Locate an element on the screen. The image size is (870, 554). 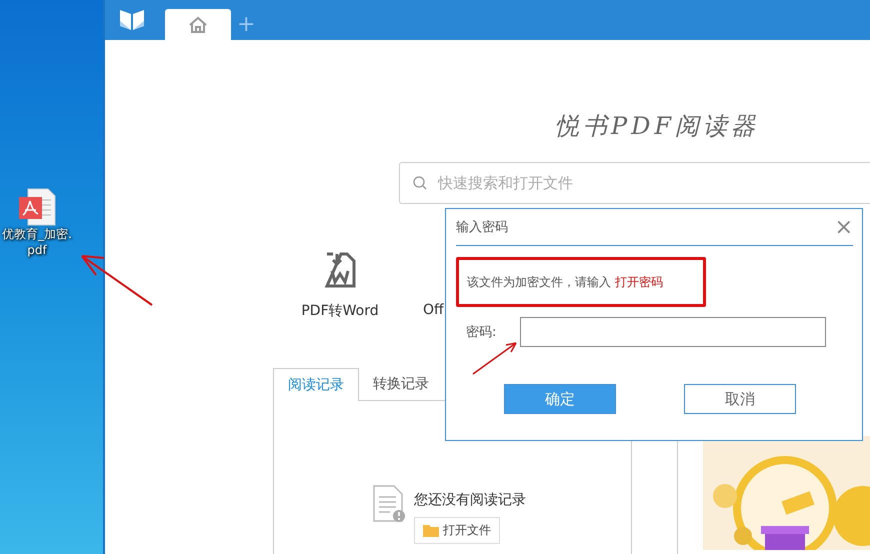
document-warning-icon is located at coordinates (389, 504).